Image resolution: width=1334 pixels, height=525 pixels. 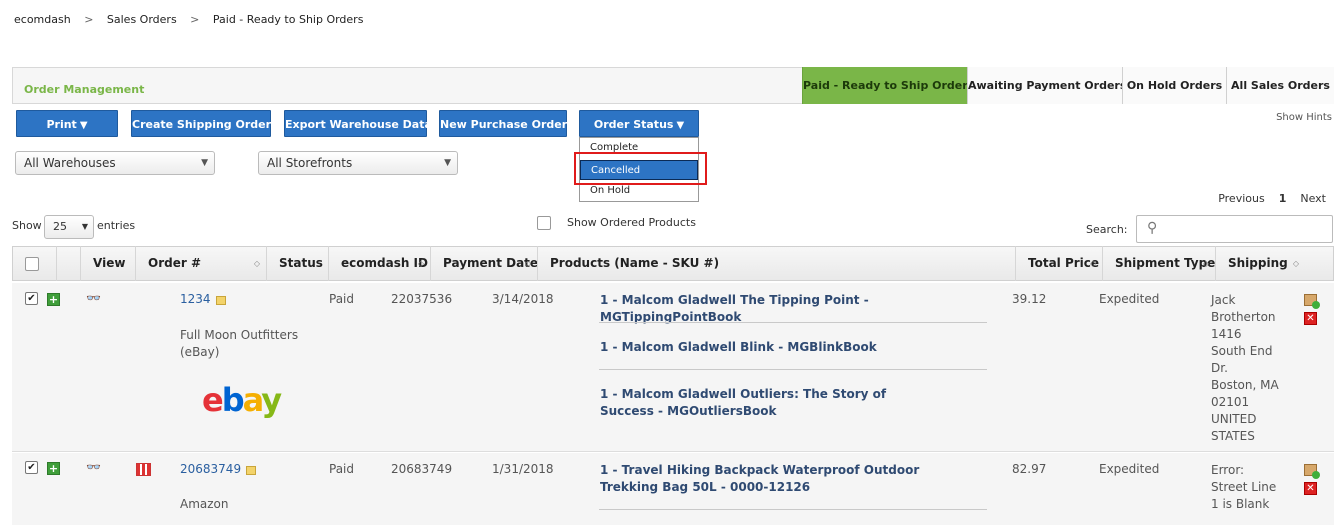 I want to click on storefront-select: All Storefronts ▼, so click(x=358, y=163).